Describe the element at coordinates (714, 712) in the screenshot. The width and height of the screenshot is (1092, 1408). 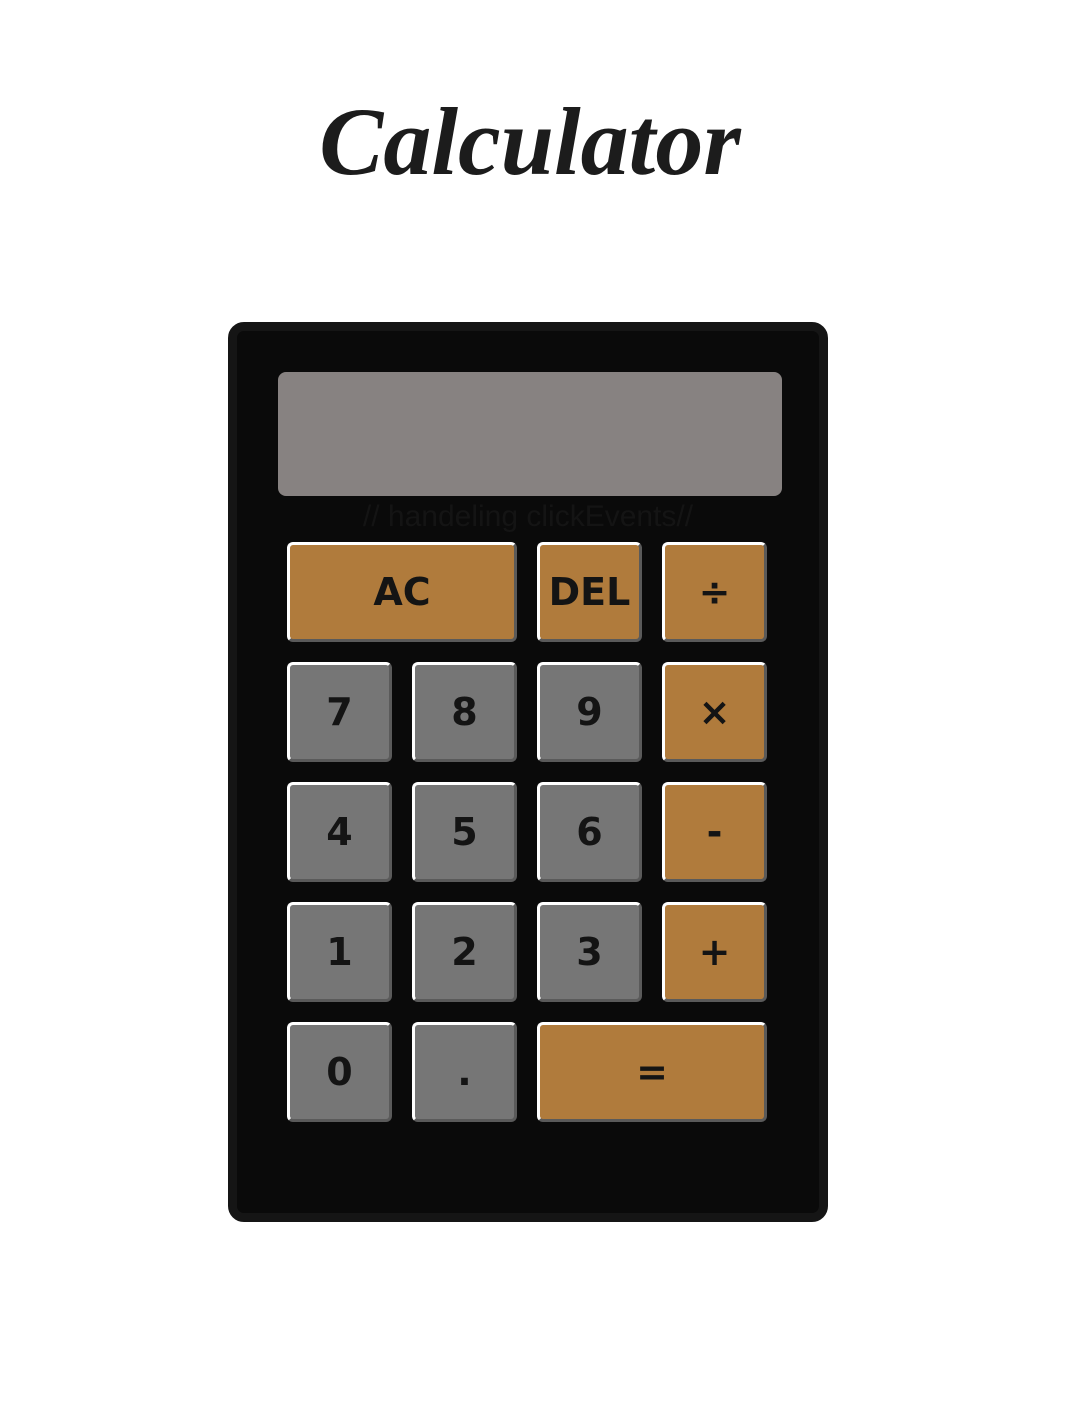
I see `multiply-button: ×` at that location.